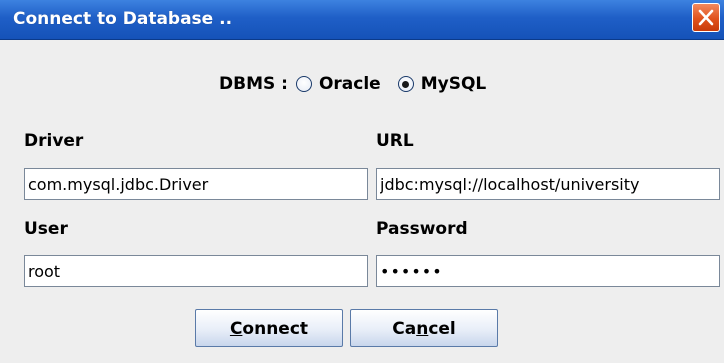 The width and height of the screenshot is (724, 363). Describe the element at coordinates (362, 20) in the screenshot. I see `title-bar: Connect to Database ..` at that location.